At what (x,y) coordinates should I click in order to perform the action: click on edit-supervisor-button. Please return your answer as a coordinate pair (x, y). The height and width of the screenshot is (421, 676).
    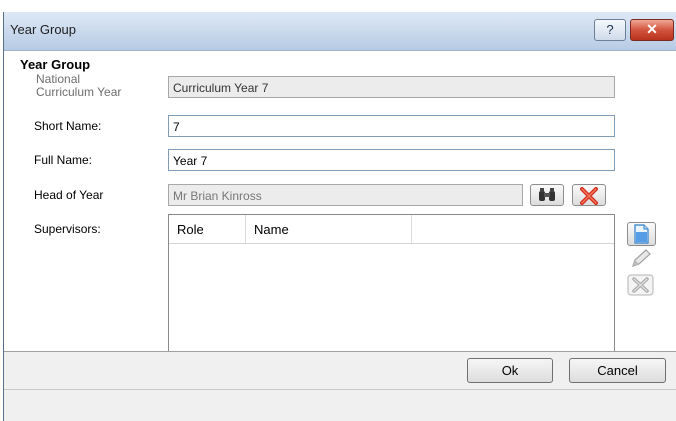
    Looking at the image, I should click on (641, 260).